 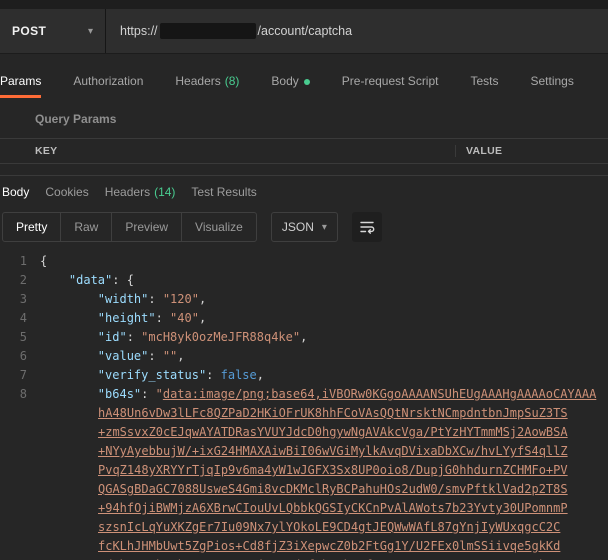 What do you see at coordinates (32, 227) in the screenshot?
I see `mode-pretty: Pretty` at bounding box center [32, 227].